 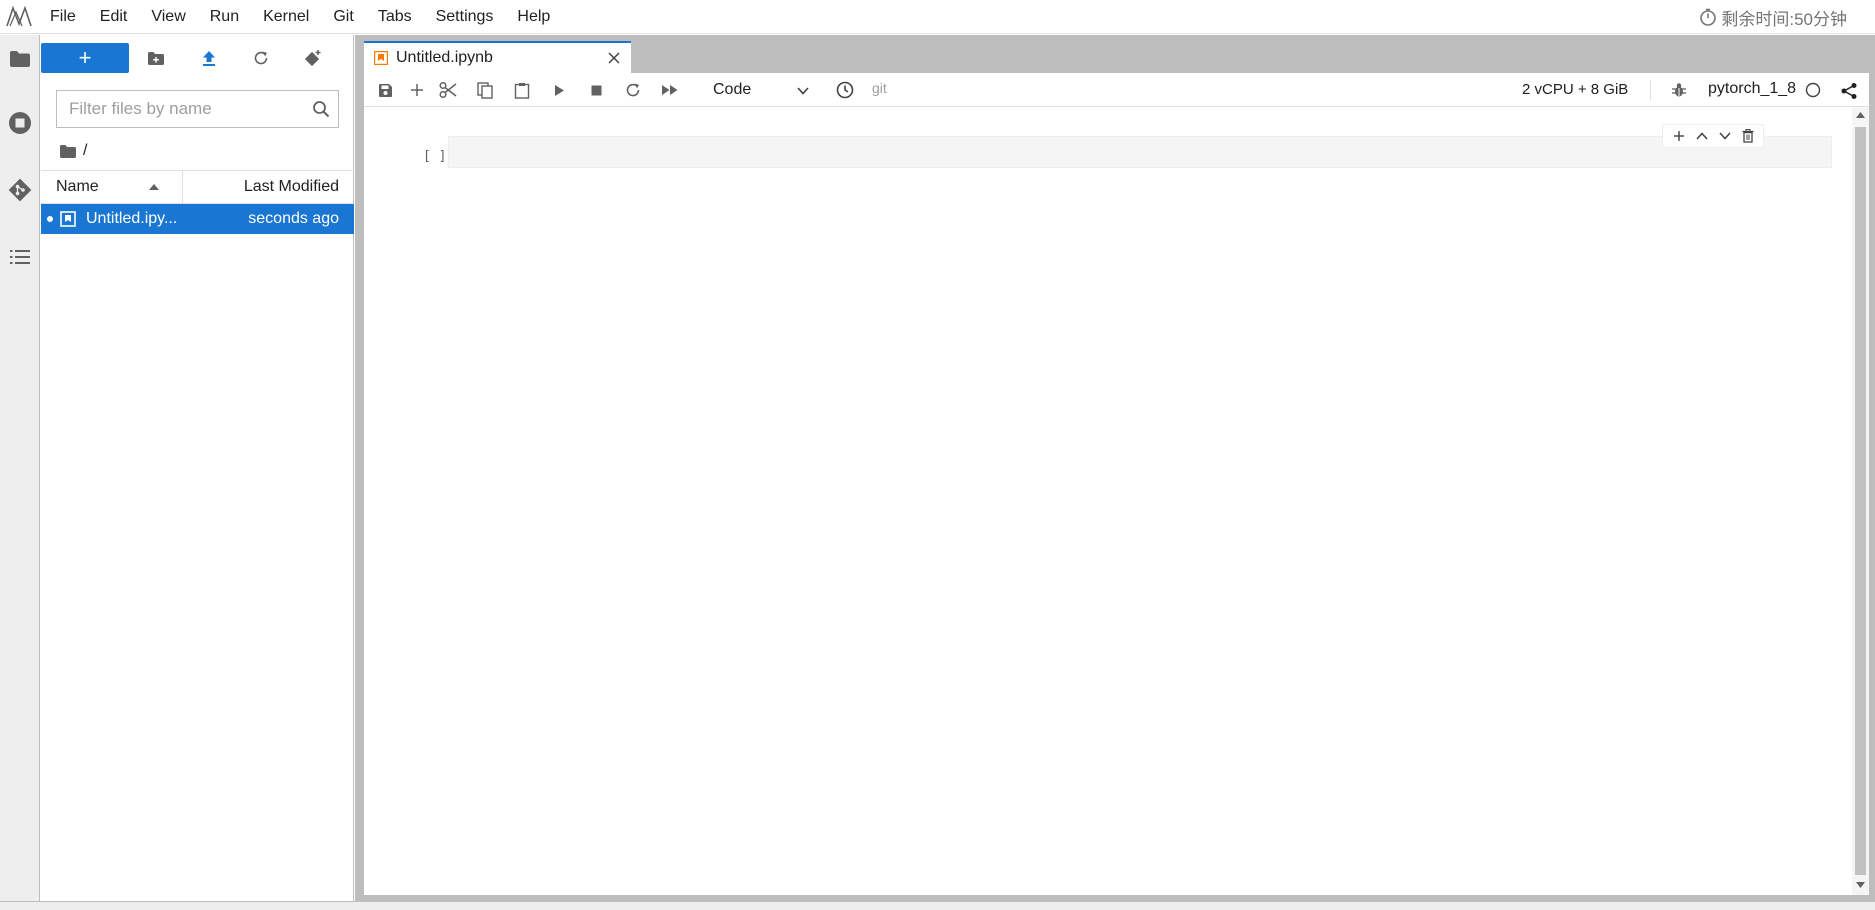 I want to click on toc-icon, so click(x=20, y=257).